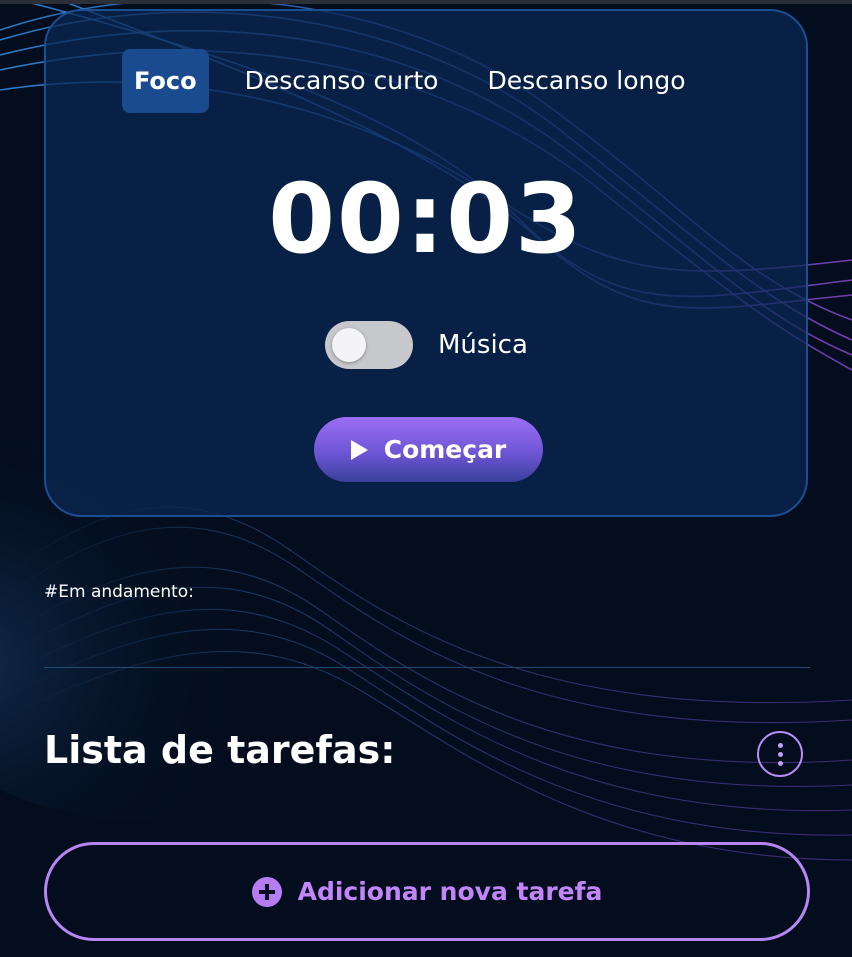 Image resolution: width=852 pixels, height=957 pixels. Describe the element at coordinates (119, 592) in the screenshot. I see `in-progress-label: #Em andamento:` at that location.